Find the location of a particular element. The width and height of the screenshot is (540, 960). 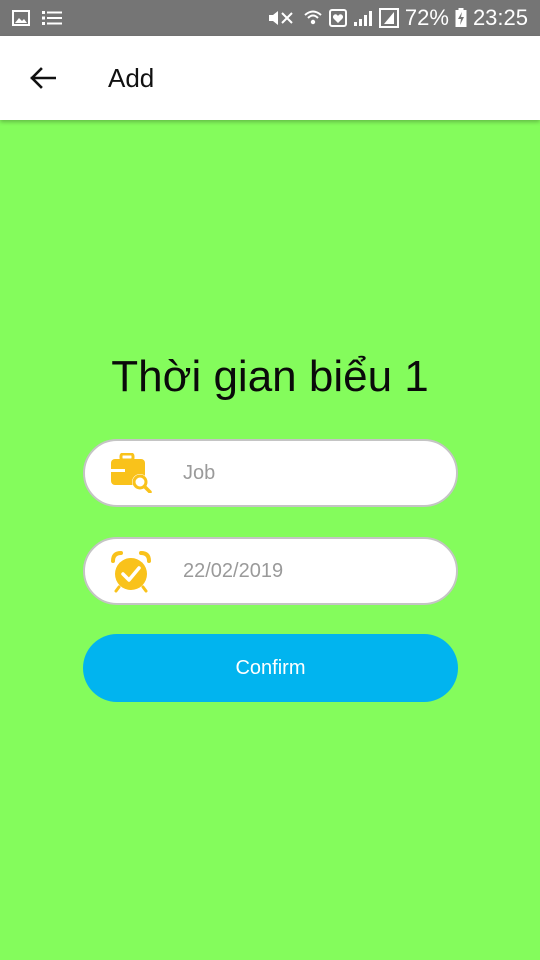

job-input is located at coordinates (303, 473).